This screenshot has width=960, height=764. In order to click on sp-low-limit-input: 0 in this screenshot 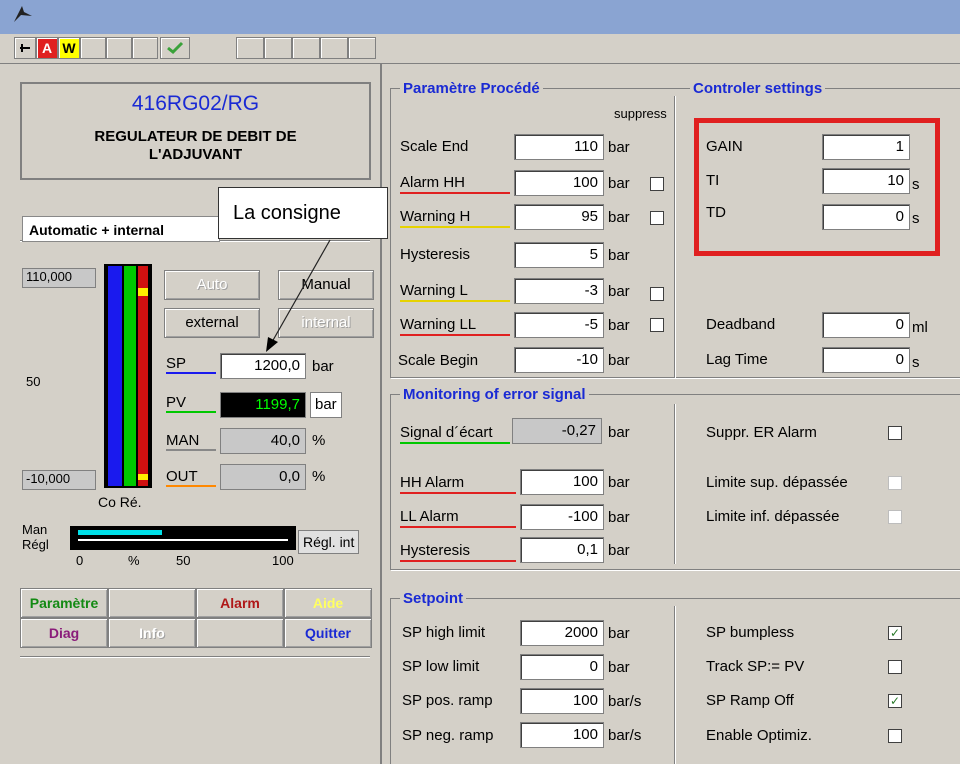, I will do `click(562, 667)`.